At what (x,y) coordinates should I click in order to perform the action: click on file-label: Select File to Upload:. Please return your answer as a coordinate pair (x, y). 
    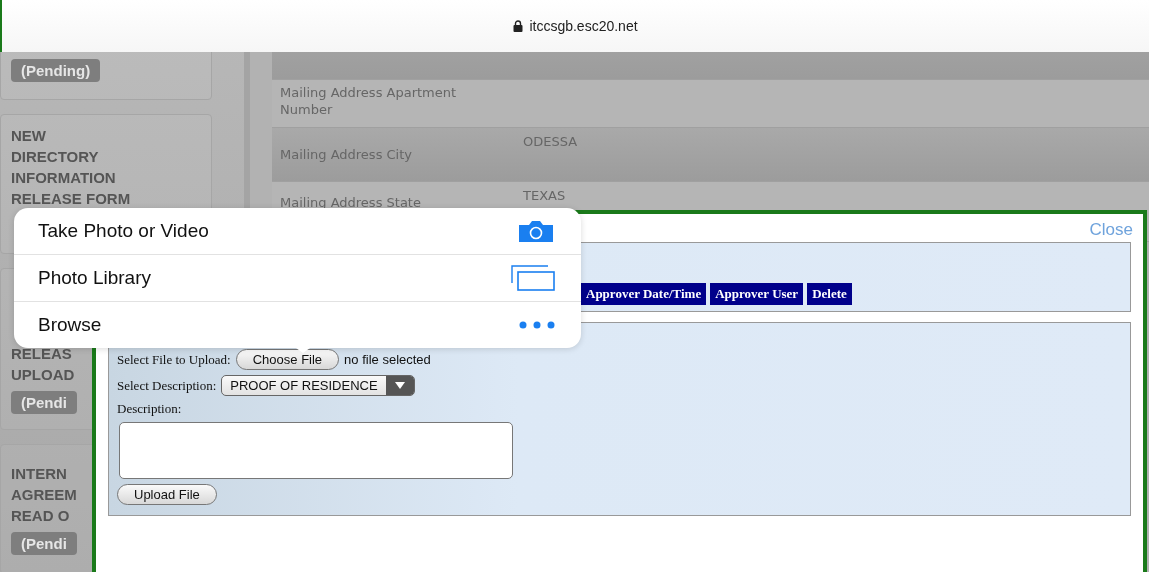
    Looking at the image, I should click on (174, 359).